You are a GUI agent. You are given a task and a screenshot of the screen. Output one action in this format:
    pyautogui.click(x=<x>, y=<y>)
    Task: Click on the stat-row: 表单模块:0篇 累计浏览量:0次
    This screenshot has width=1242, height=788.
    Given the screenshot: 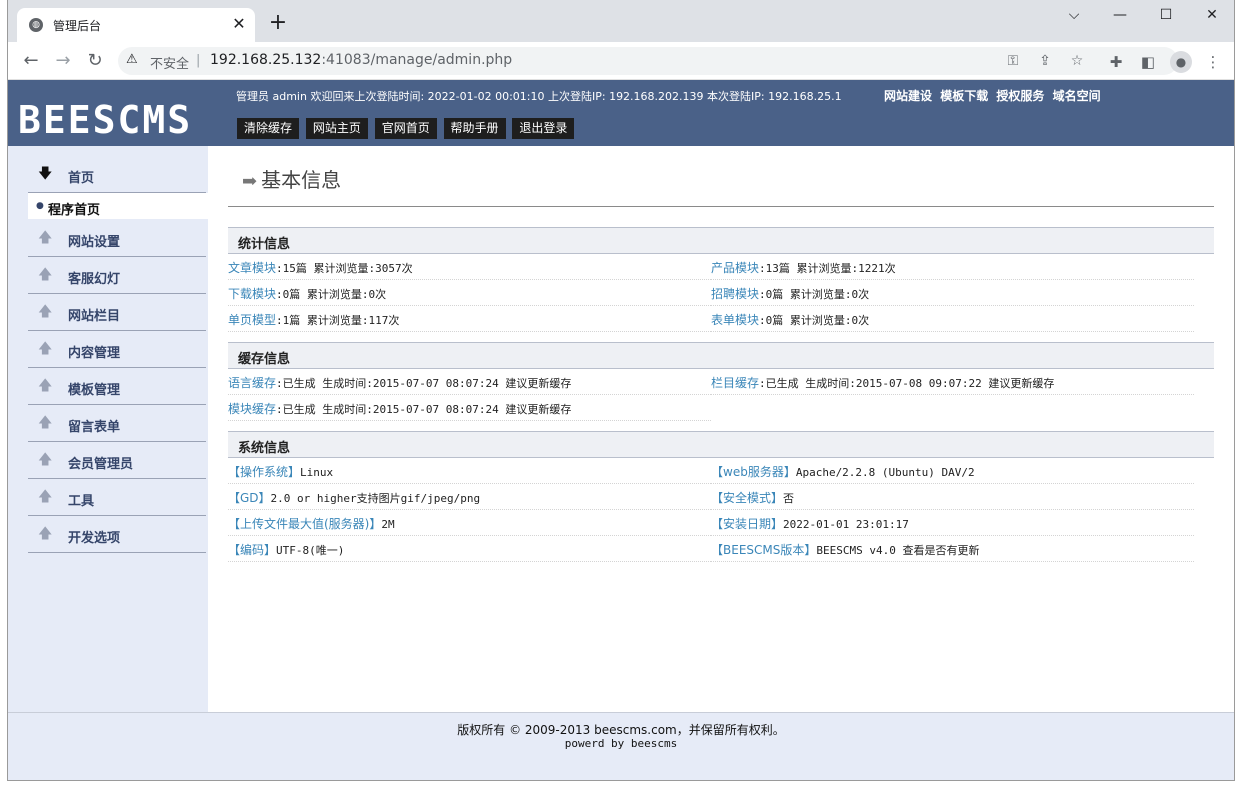 What is the action you would take?
    pyautogui.click(x=952, y=319)
    